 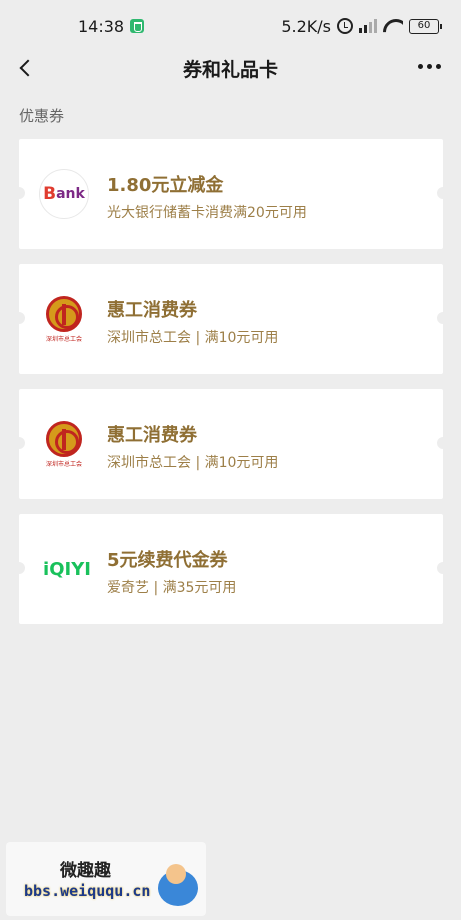 I want to click on shield-icon, so click(x=137, y=26).